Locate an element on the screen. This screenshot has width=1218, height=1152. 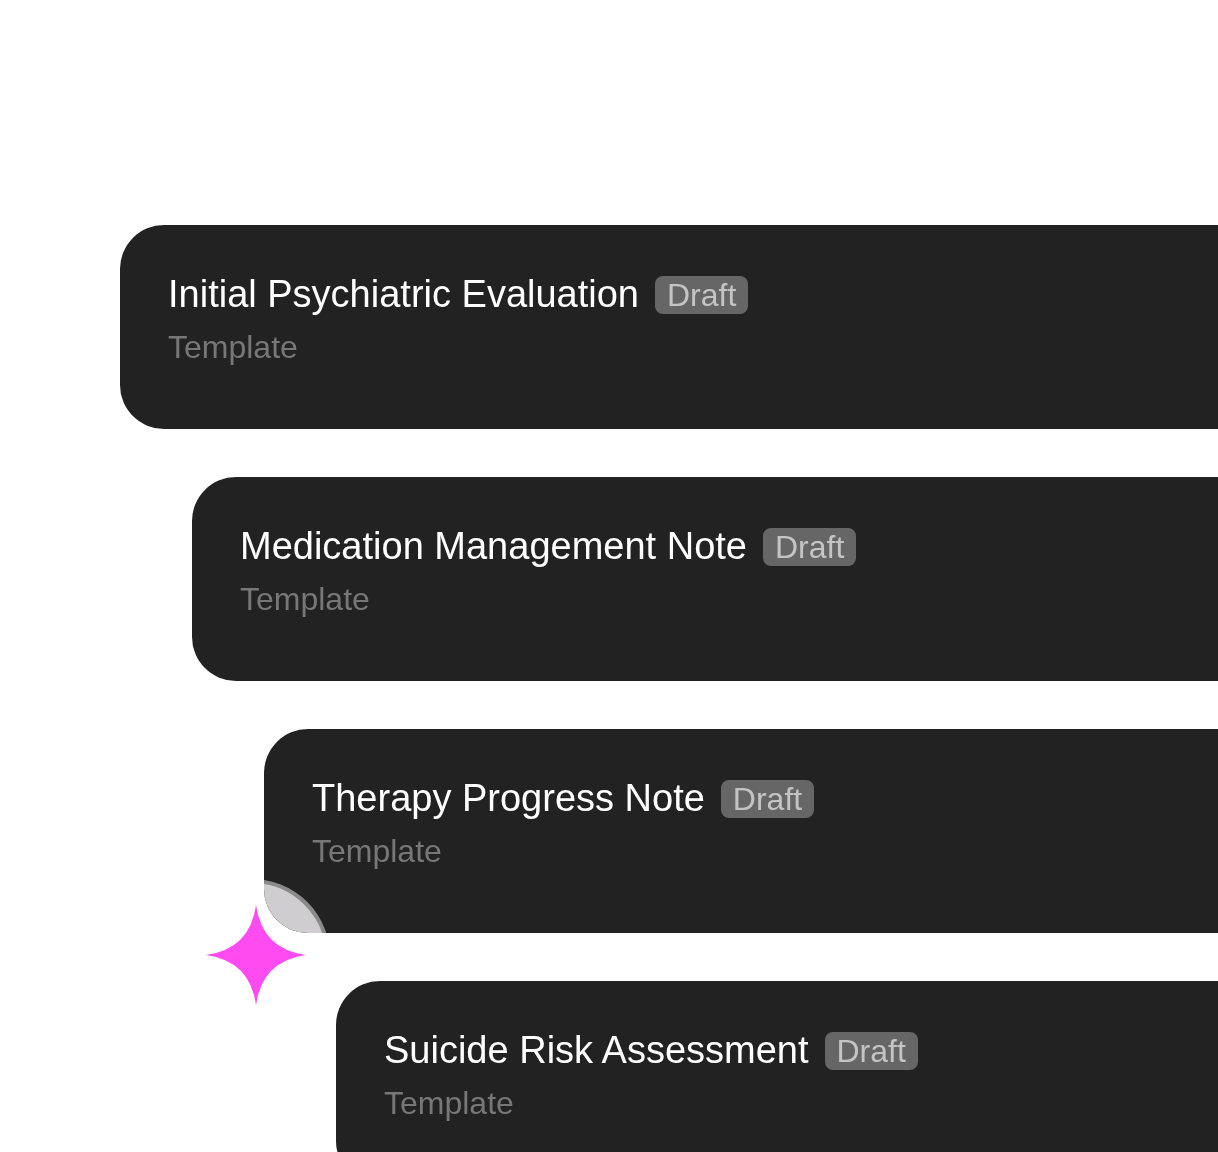
template-card: Suicide Risk Assessment Draft Template is located at coordinates (777, 1066).